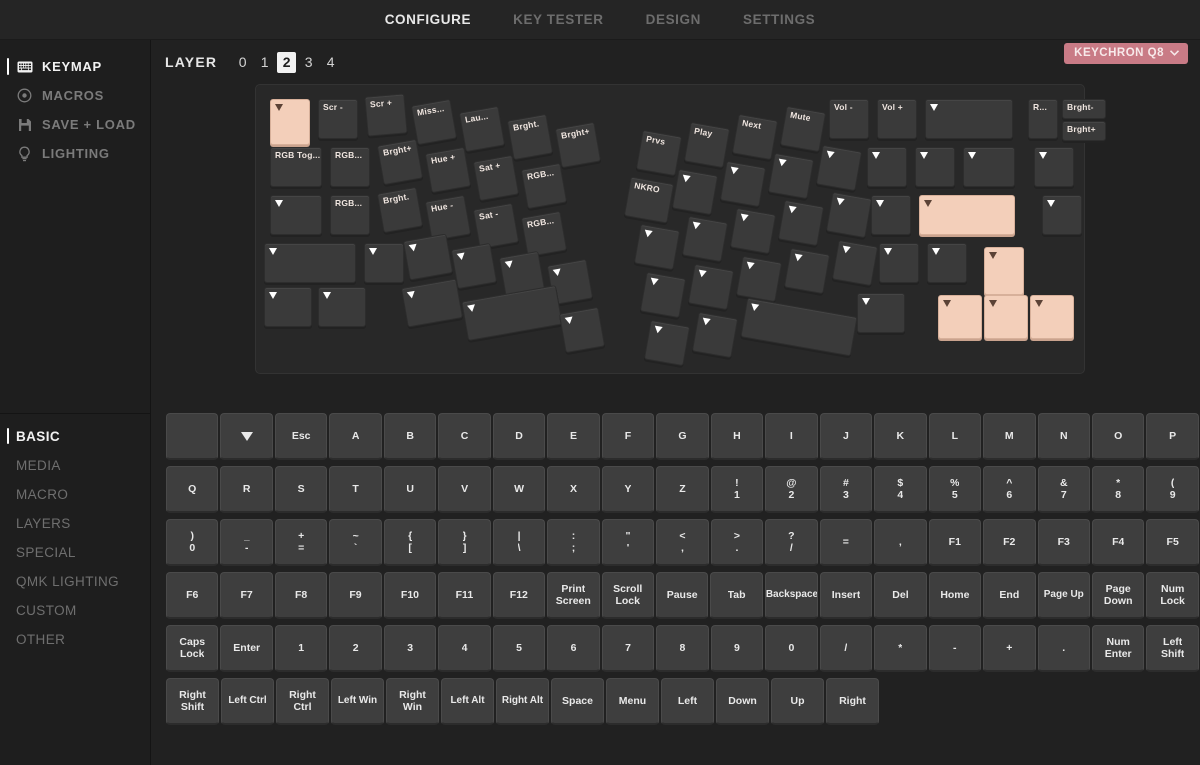 Image resolution: width=1200 pixels, height=765 pixels. I want to click on picker-key: End, so click(1009, 595).